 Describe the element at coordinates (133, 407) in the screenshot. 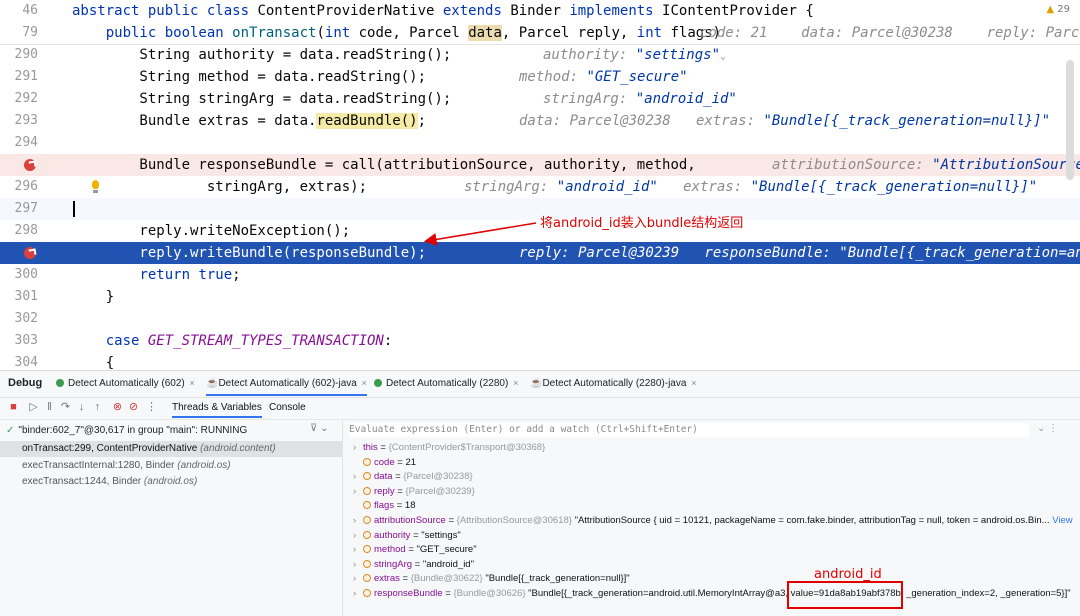

I see `mute-breakpoints-icon: ⊘` at that location.